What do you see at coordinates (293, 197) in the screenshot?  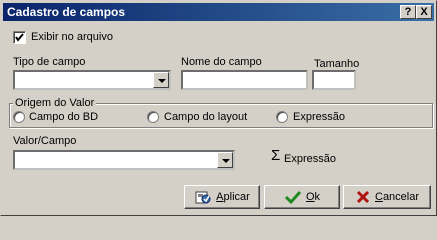 I see `check-icon` at bounding box center [293, 197].